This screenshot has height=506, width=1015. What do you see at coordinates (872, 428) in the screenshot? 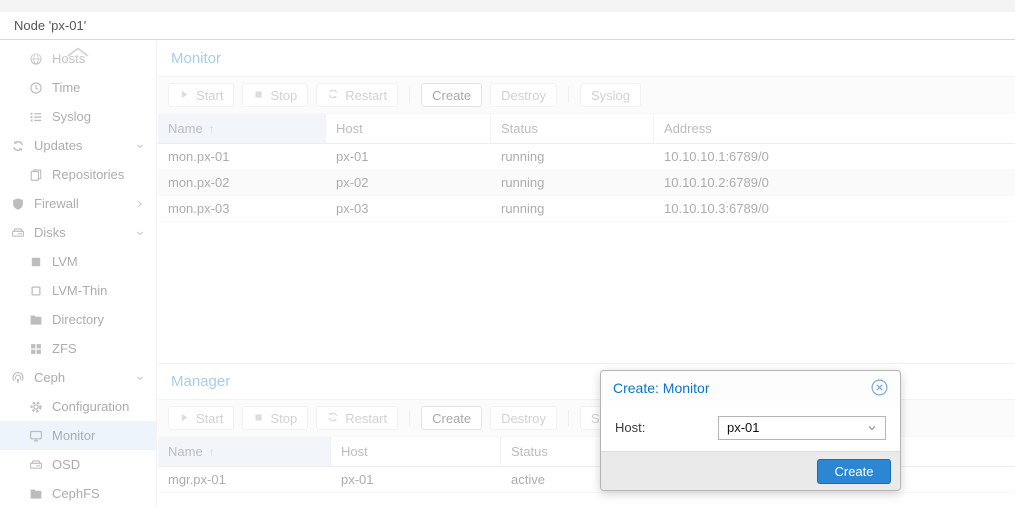
I see `chevron-down-icon` at bounding box center [872, 428].